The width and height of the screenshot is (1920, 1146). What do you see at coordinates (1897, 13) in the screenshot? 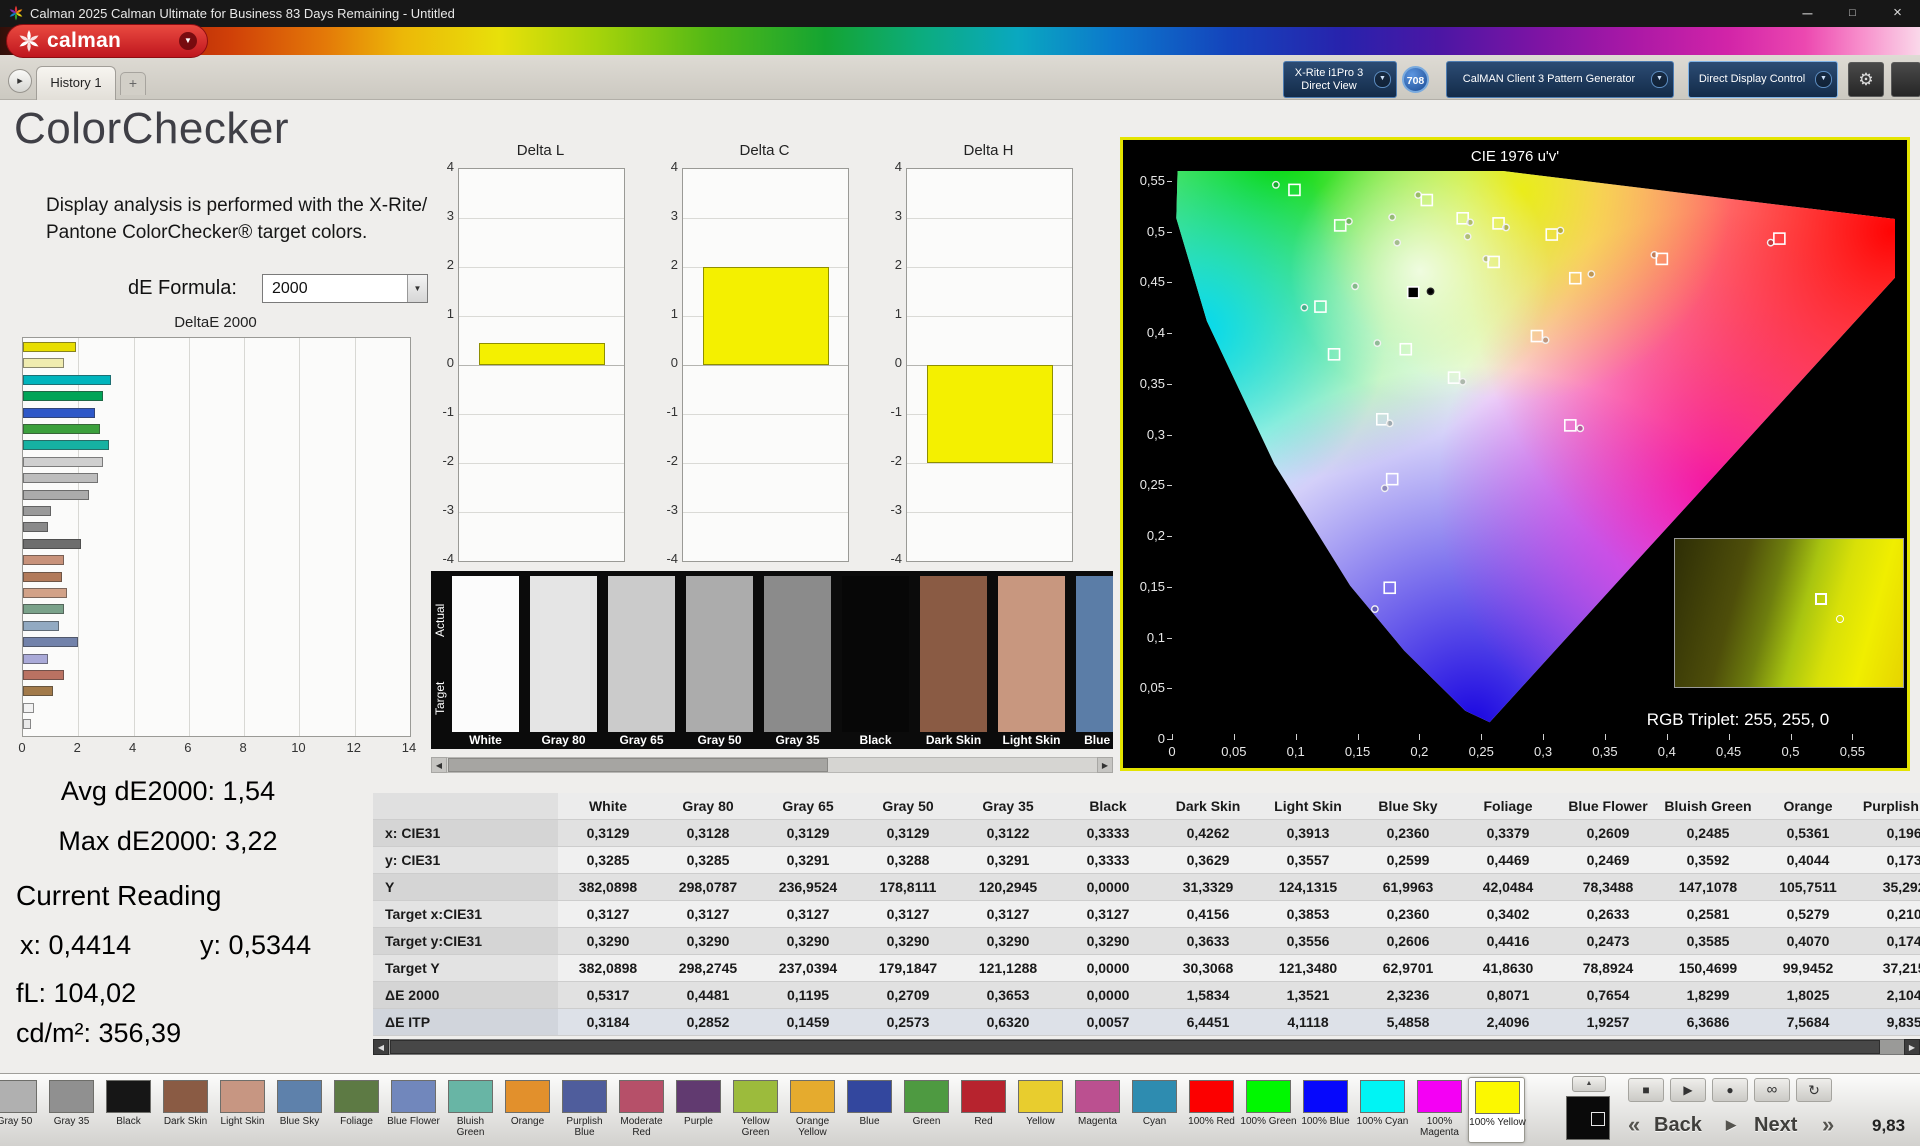
I see `close-icon: ×` at bounding box center [1897, 13].